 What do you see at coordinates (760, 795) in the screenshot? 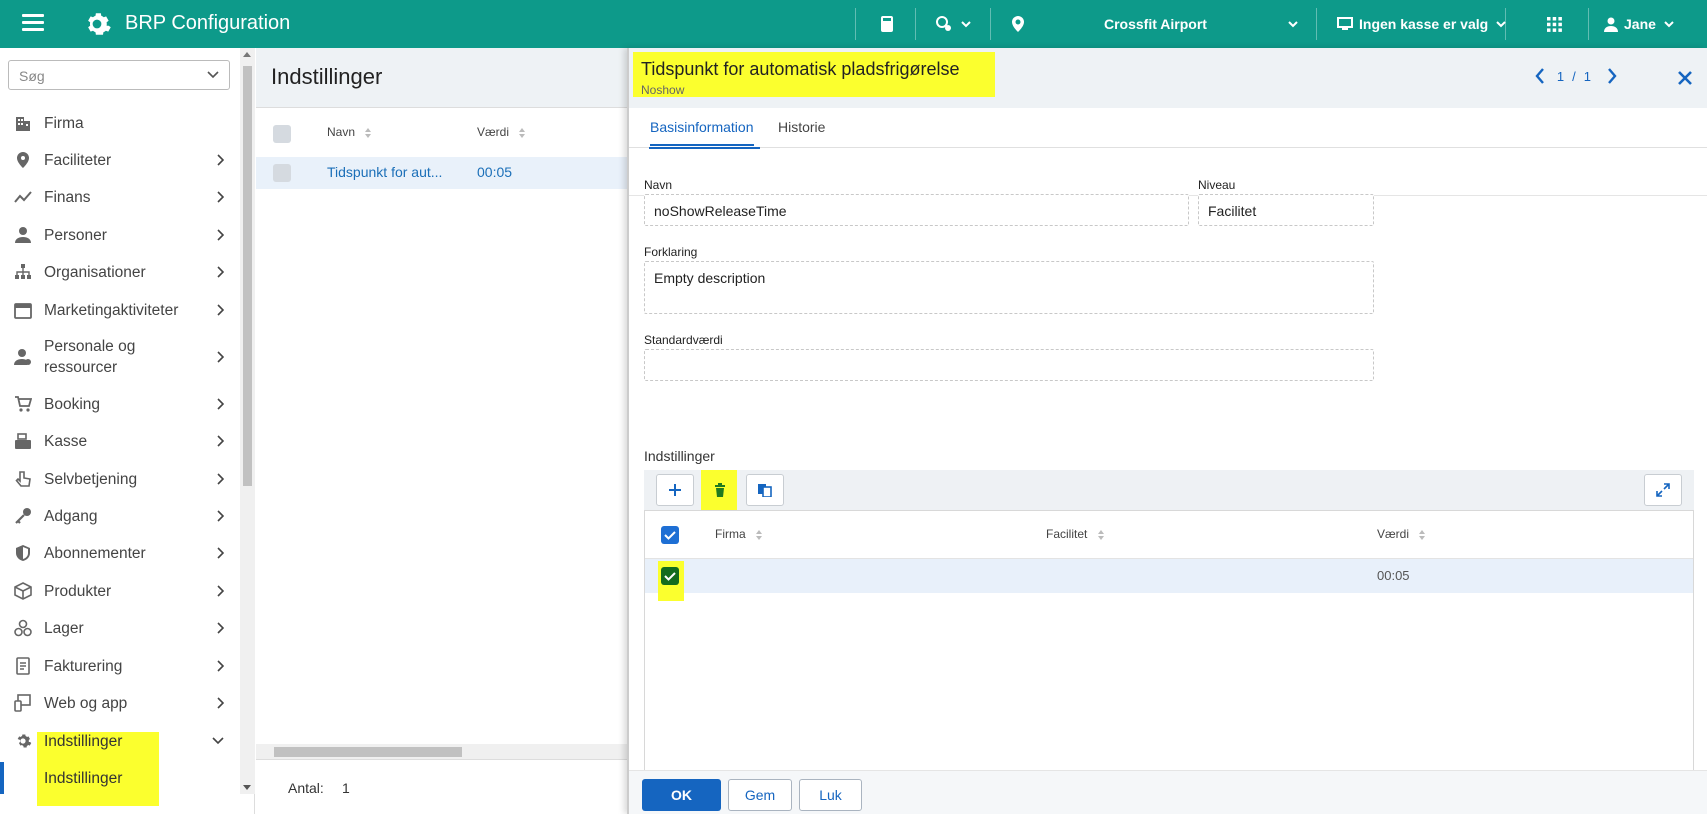
I see `save-button: Gem` at bounding box center [760, 795].